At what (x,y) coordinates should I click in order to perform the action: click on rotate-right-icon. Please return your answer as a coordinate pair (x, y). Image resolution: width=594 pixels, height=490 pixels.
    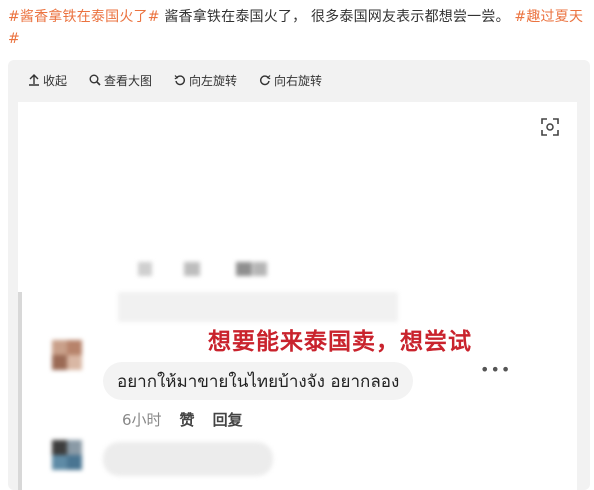
    Looking at the image, I should click on (265, 80).